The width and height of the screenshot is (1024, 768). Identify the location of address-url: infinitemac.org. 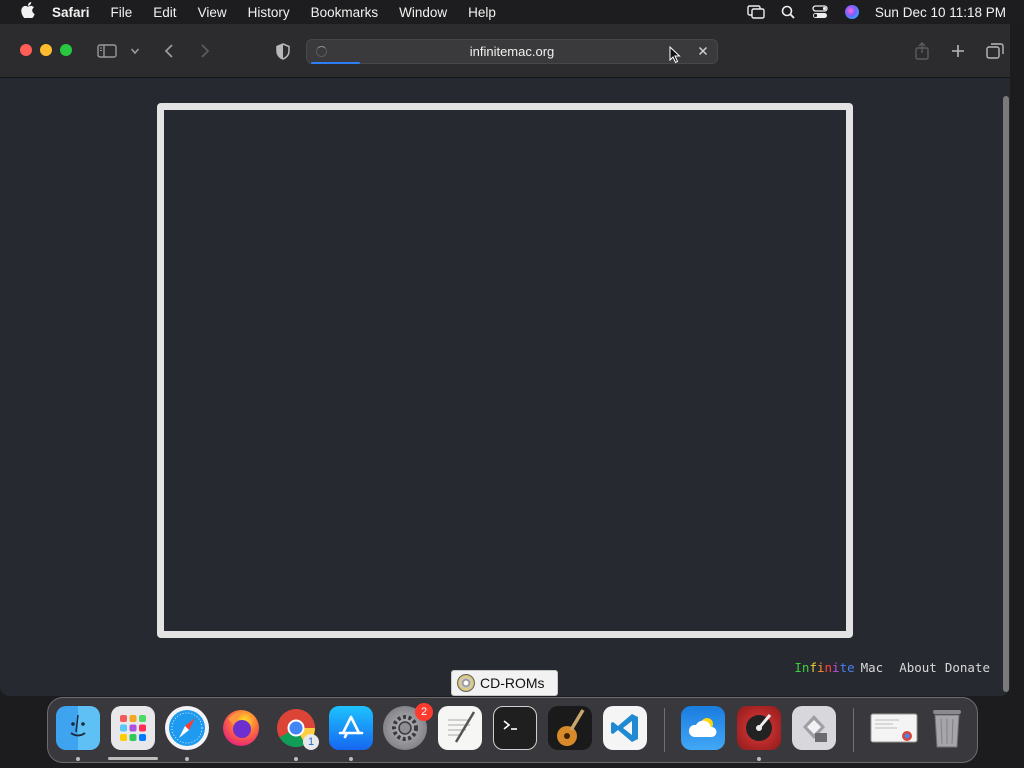
(512, 51).